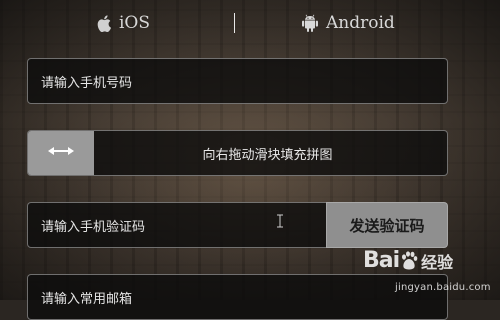  I want to click on paw-icon, so click(410, 259).